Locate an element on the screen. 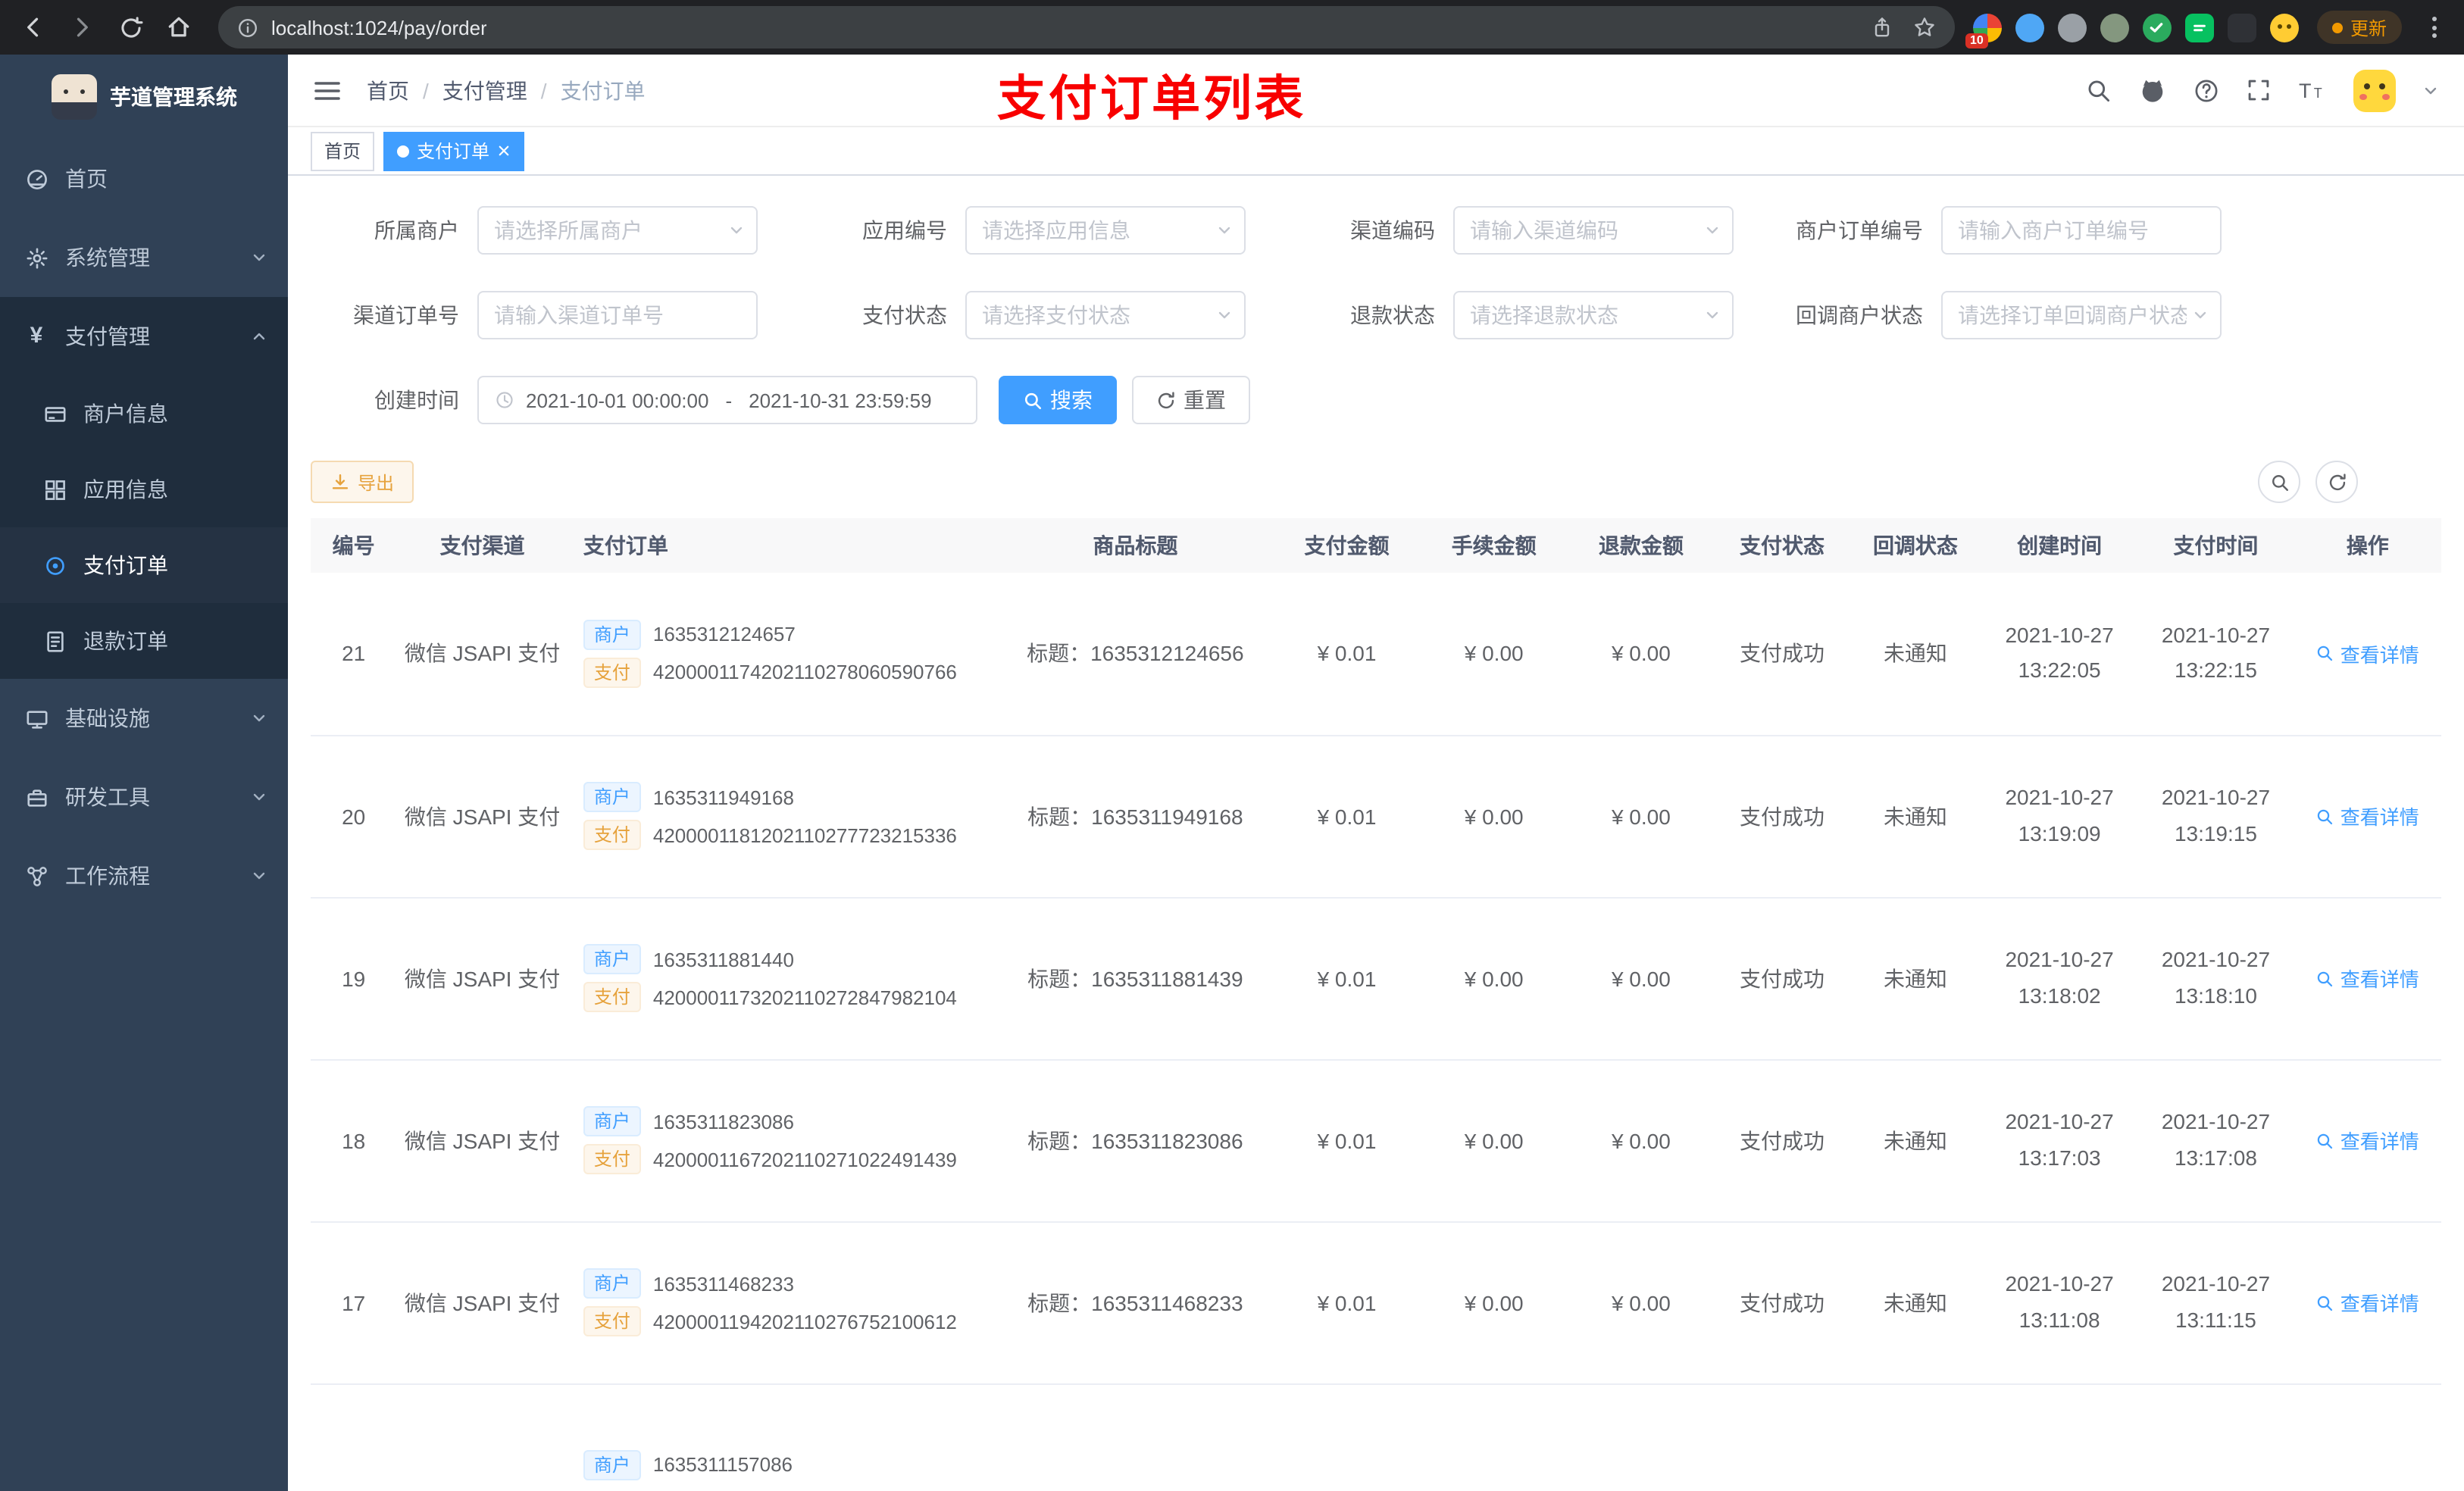 The height and width of the screenshot is (1491, 2464). help-icon is located at coordinates (2206, 90).